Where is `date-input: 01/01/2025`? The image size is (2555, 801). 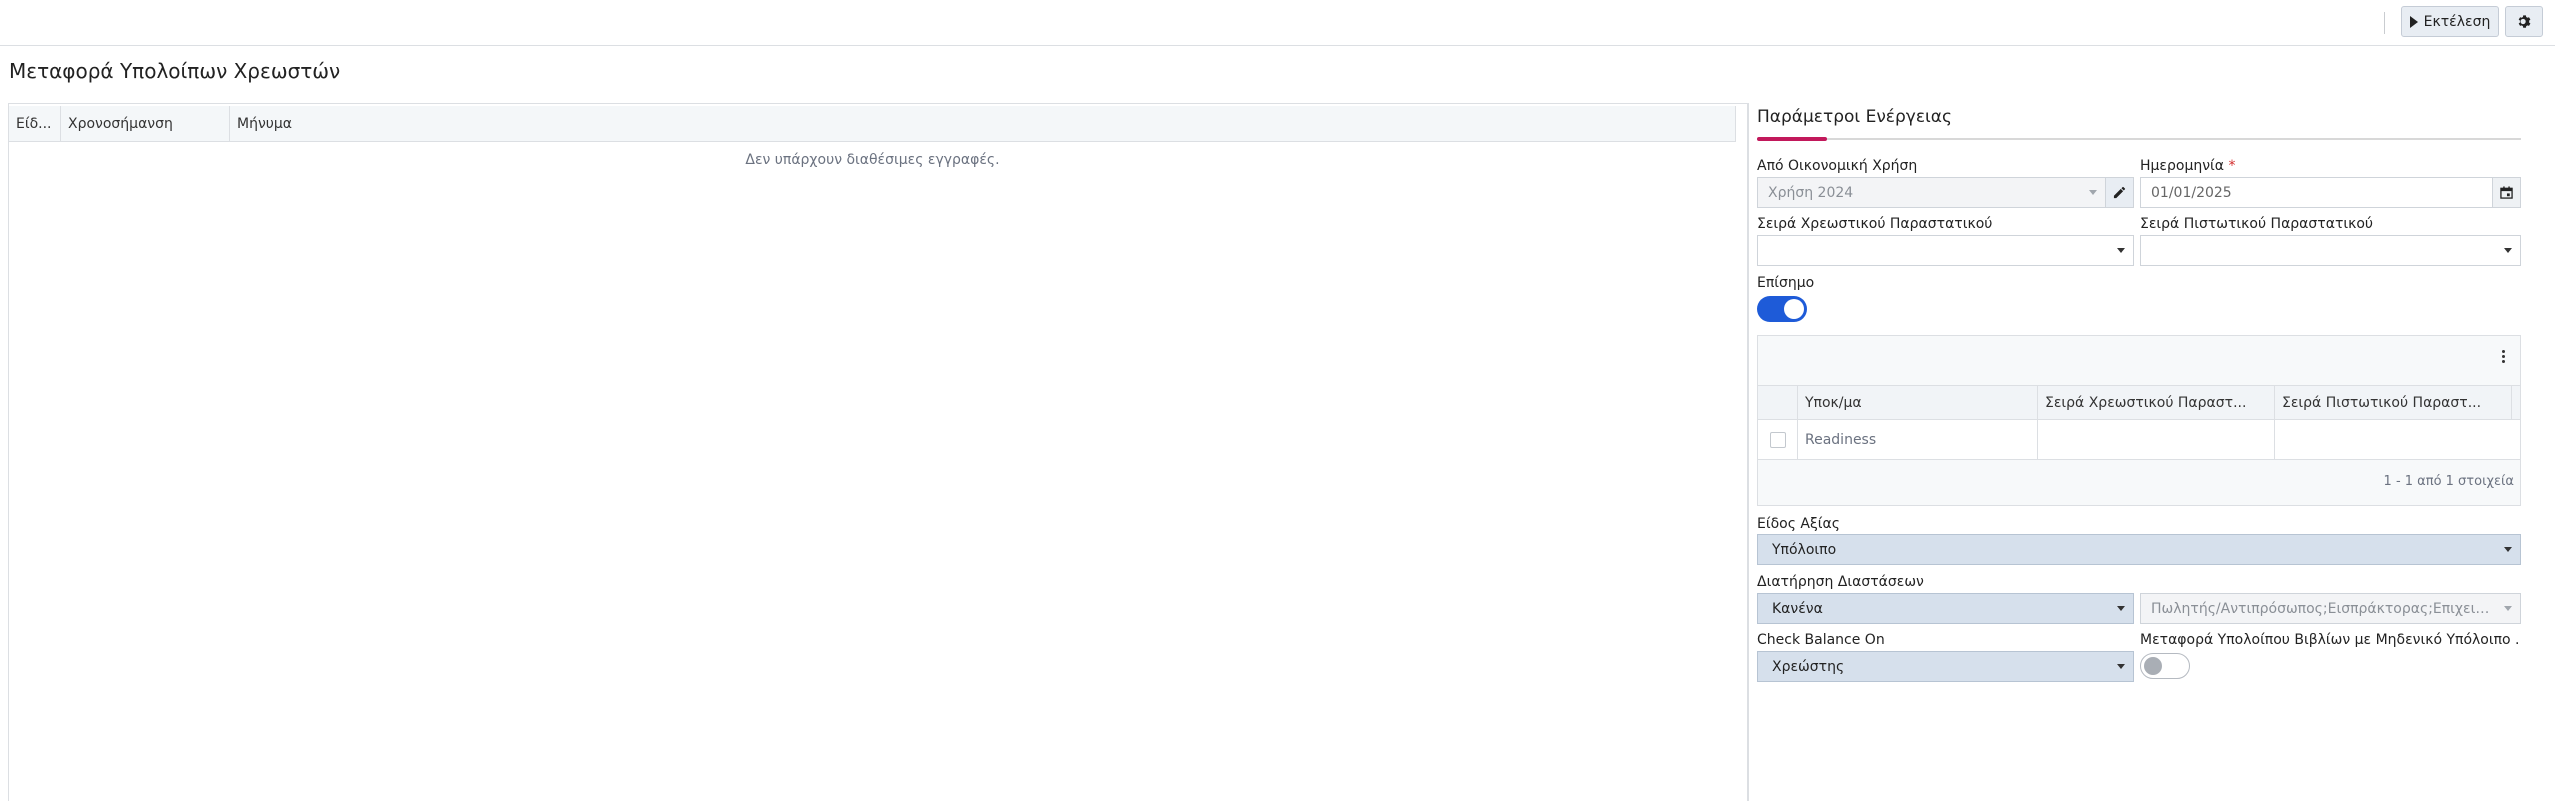 date-input: 01/01/2025 is located at coordinates (2330, 192).